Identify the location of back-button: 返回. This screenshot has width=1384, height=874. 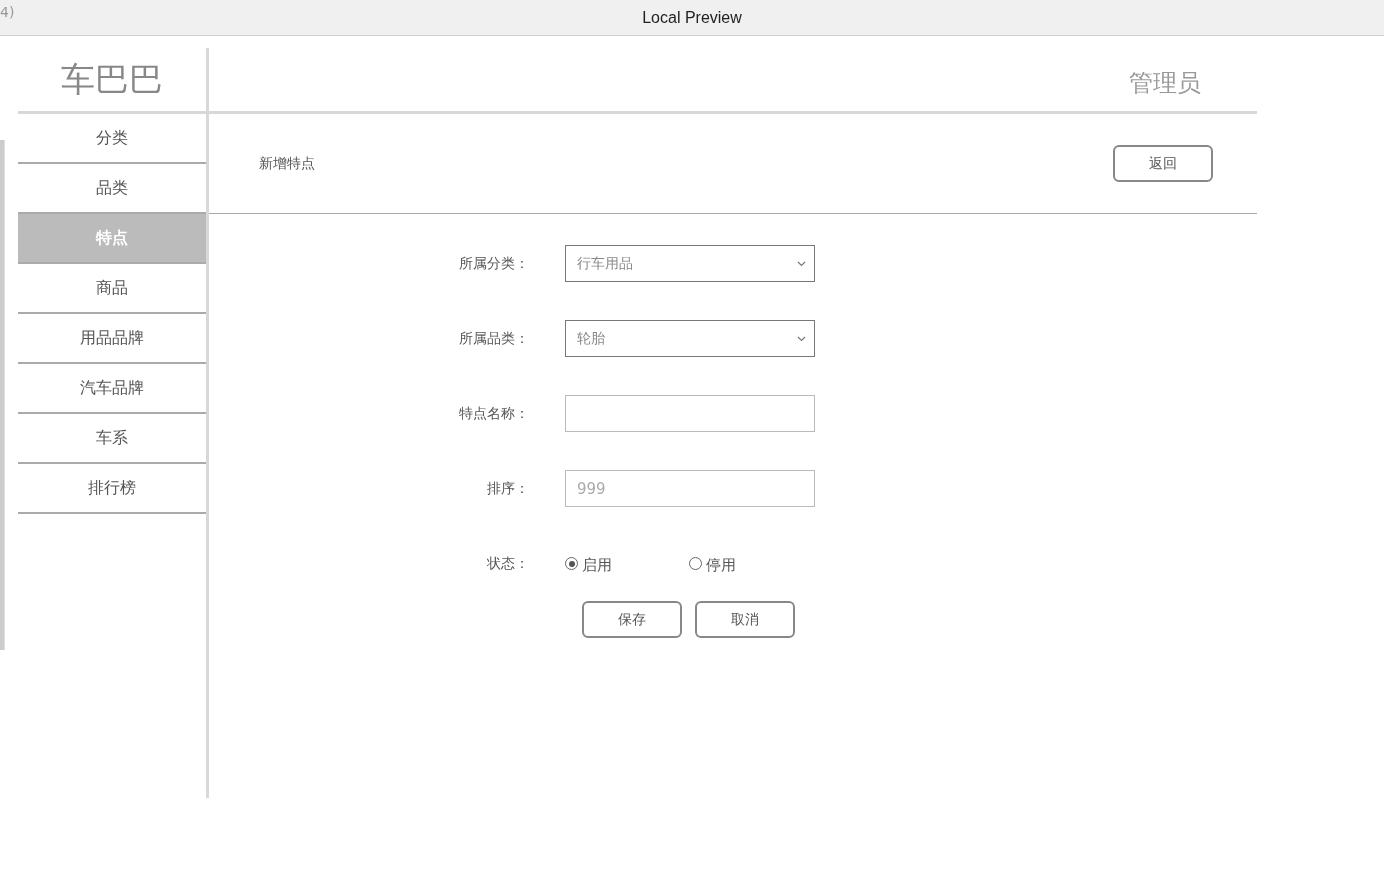
(1163, 163).